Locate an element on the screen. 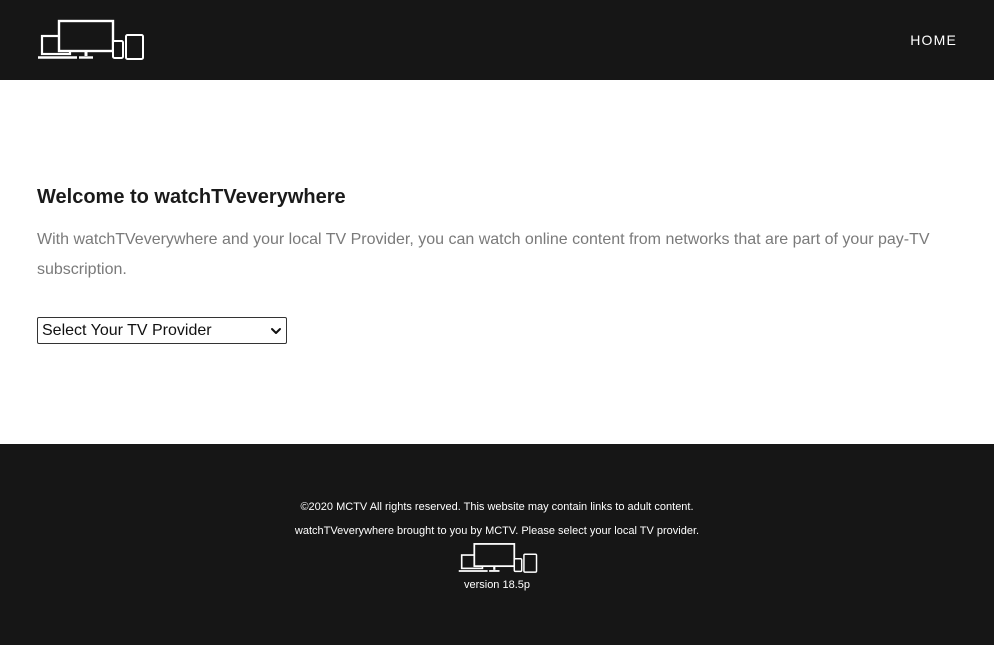  chevron-down-icon is located at coordinates (276, 331).